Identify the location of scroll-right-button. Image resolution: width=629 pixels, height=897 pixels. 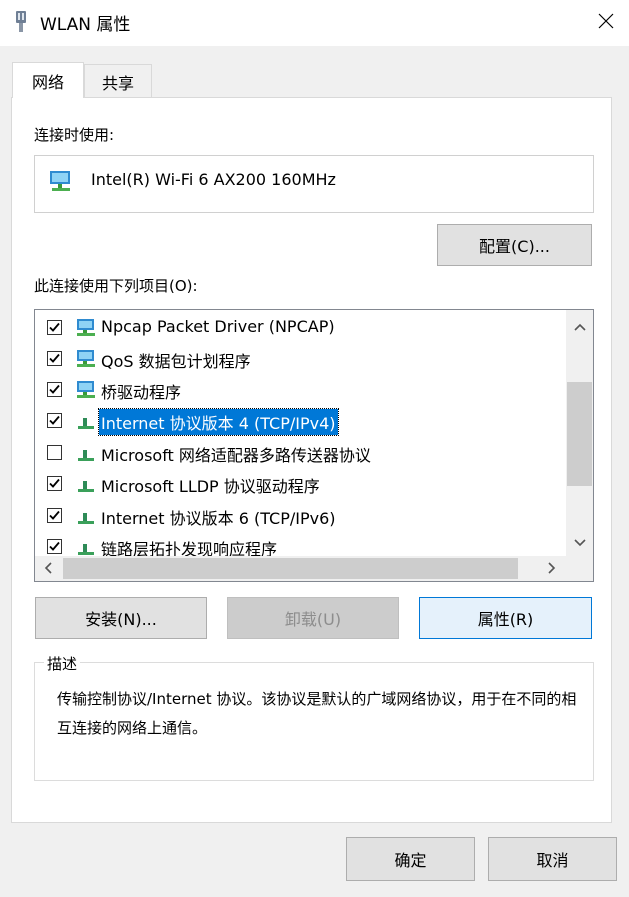
(552, 568).